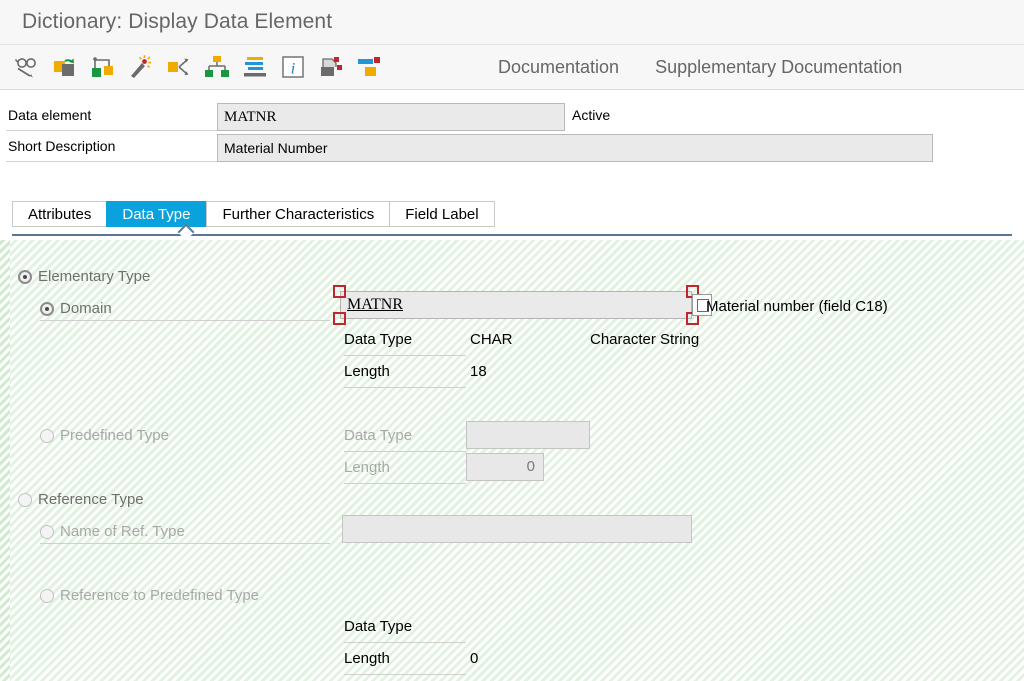  I want to click on domain-description-text: Material number (field C18), so click(797, 306).